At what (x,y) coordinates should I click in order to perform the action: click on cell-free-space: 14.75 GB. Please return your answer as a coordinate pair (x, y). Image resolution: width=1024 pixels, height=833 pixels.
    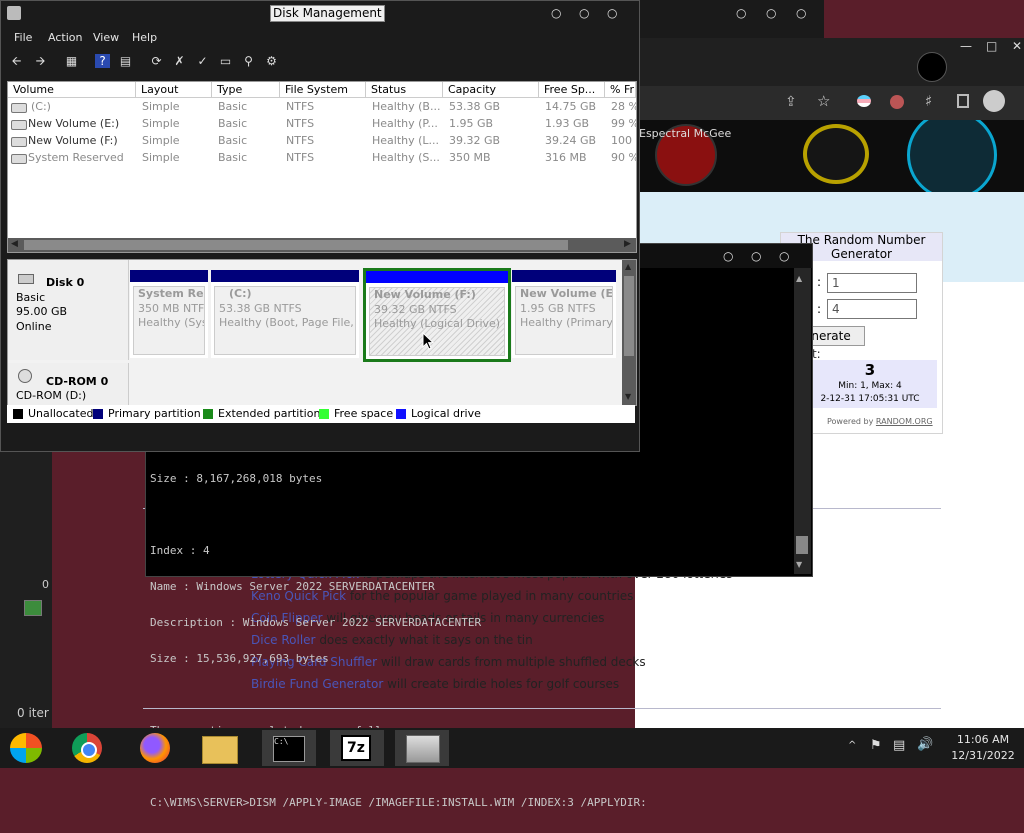
    Looking at the image, I should click on (571, 106).